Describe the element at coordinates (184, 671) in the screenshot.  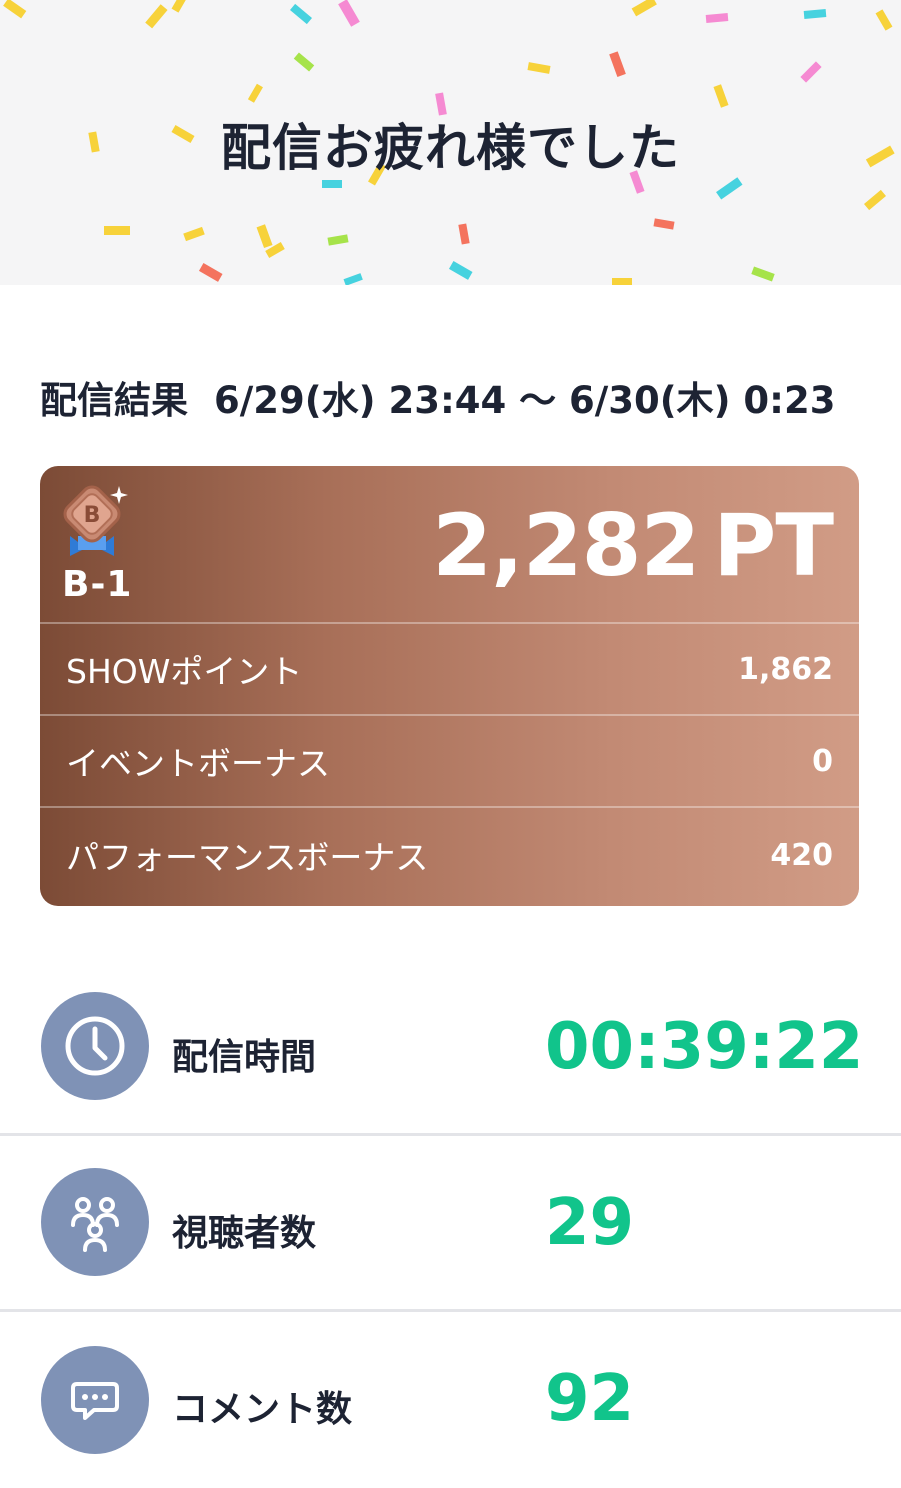
I see `points-row-label: SHOWポイント` at that location.